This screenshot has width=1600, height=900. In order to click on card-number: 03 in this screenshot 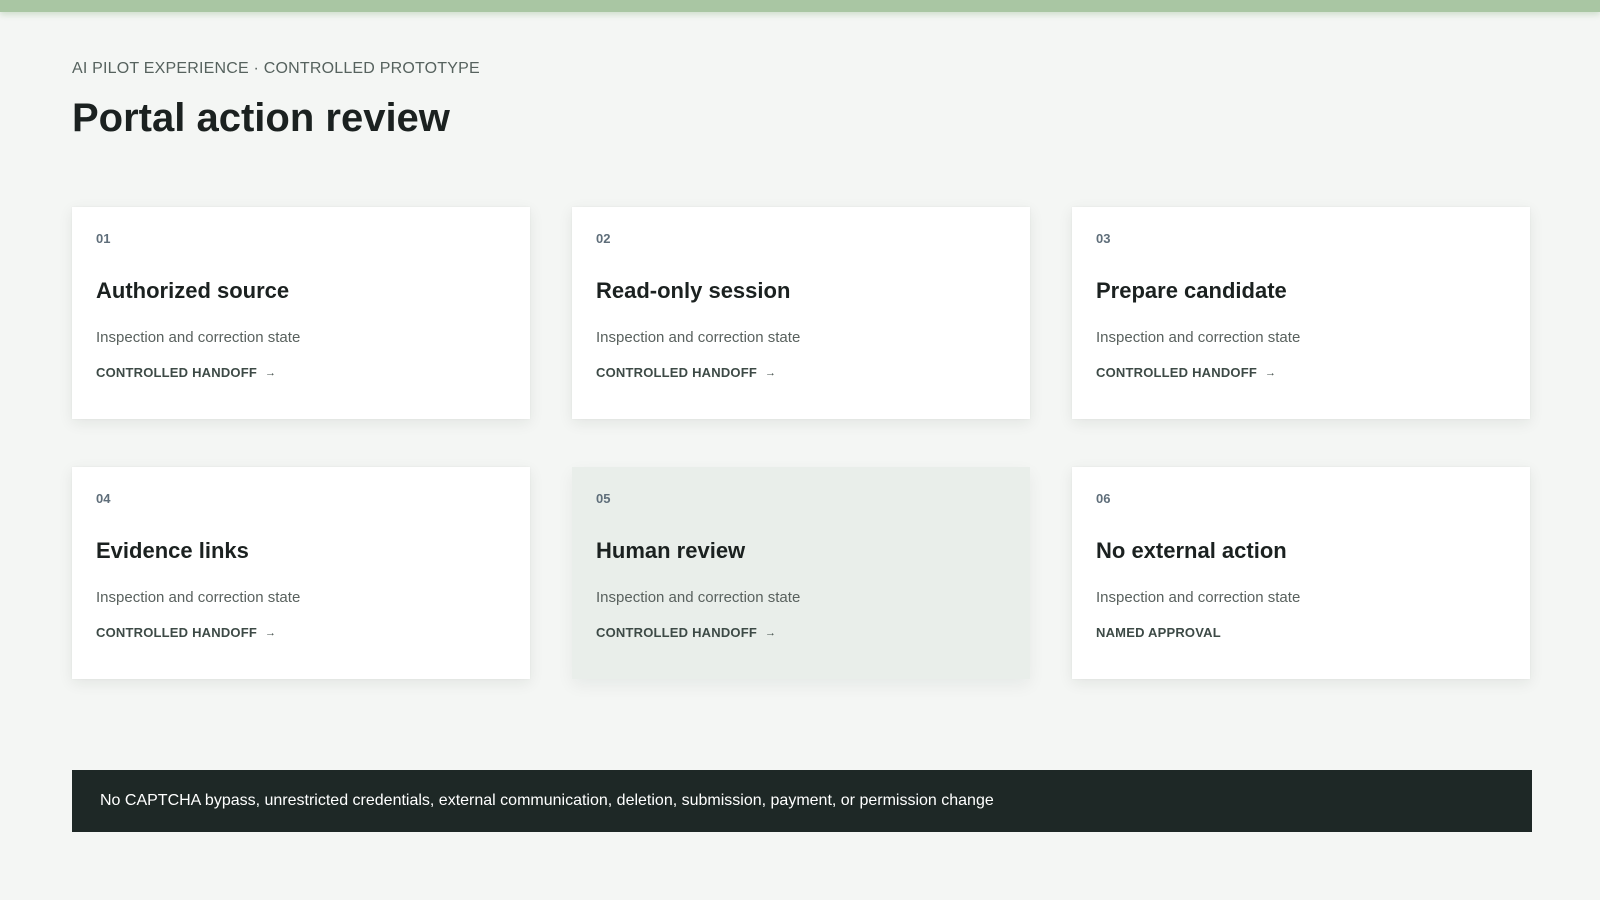, I will do `click(1103, 238)`.